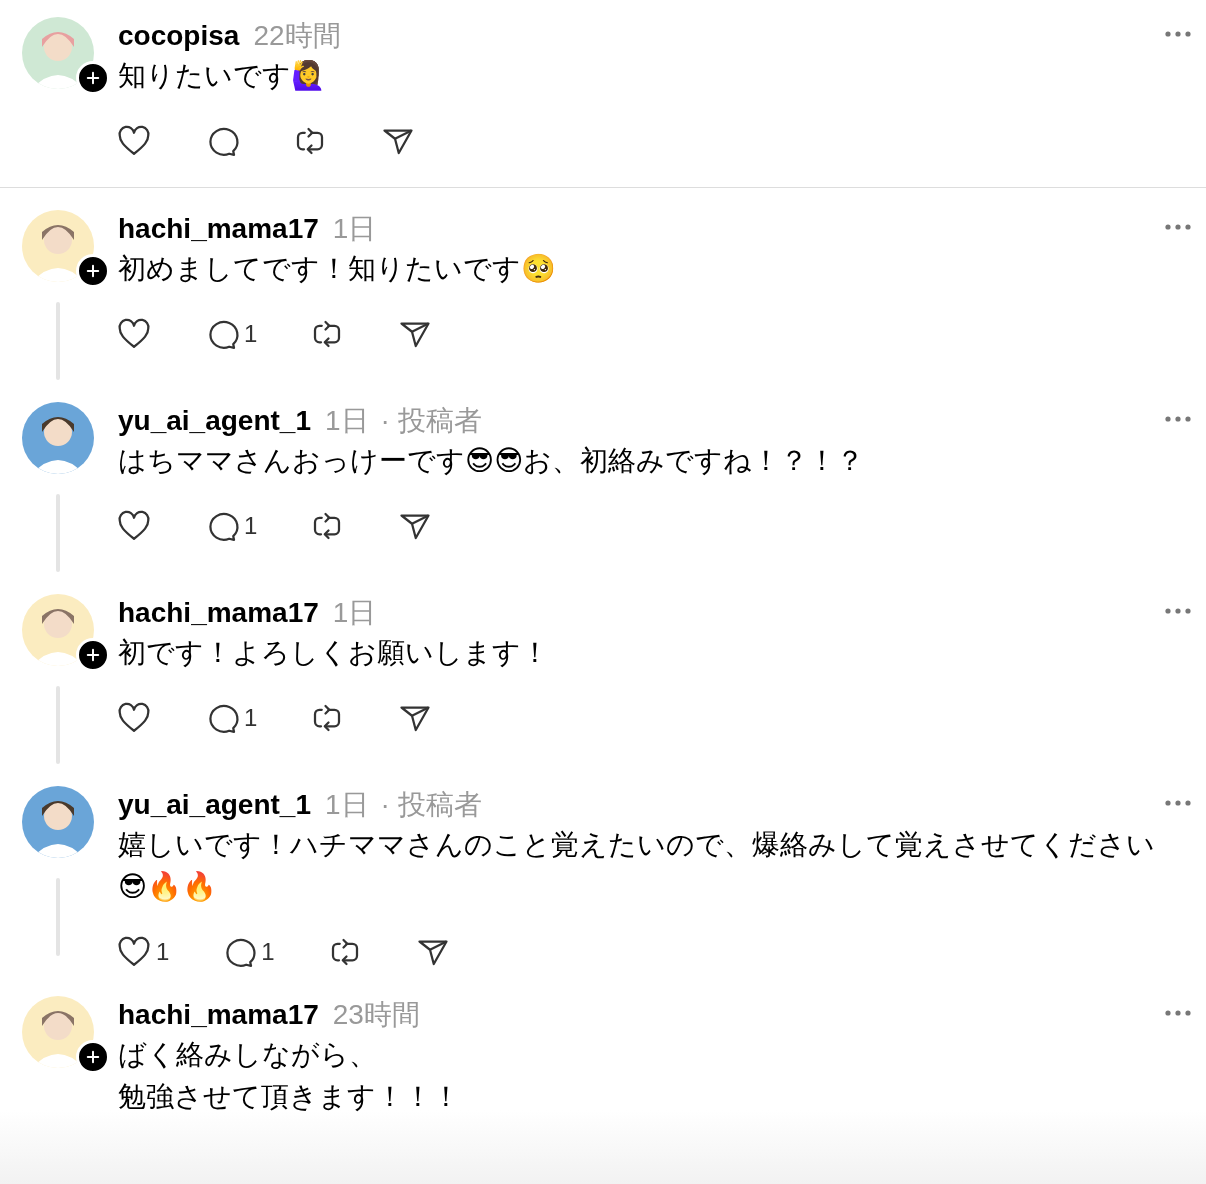 The width and height of the screenshot is (1206, 1184). I want to click on post-text: 知りたいです🙋‍♀, so click(222, 76).